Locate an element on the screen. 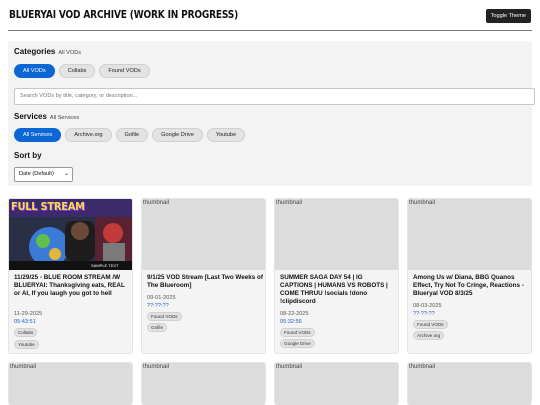 The width and height of the screenshot is (540, 405). services-heading: Services All Services is located at coordinates (46, 116).